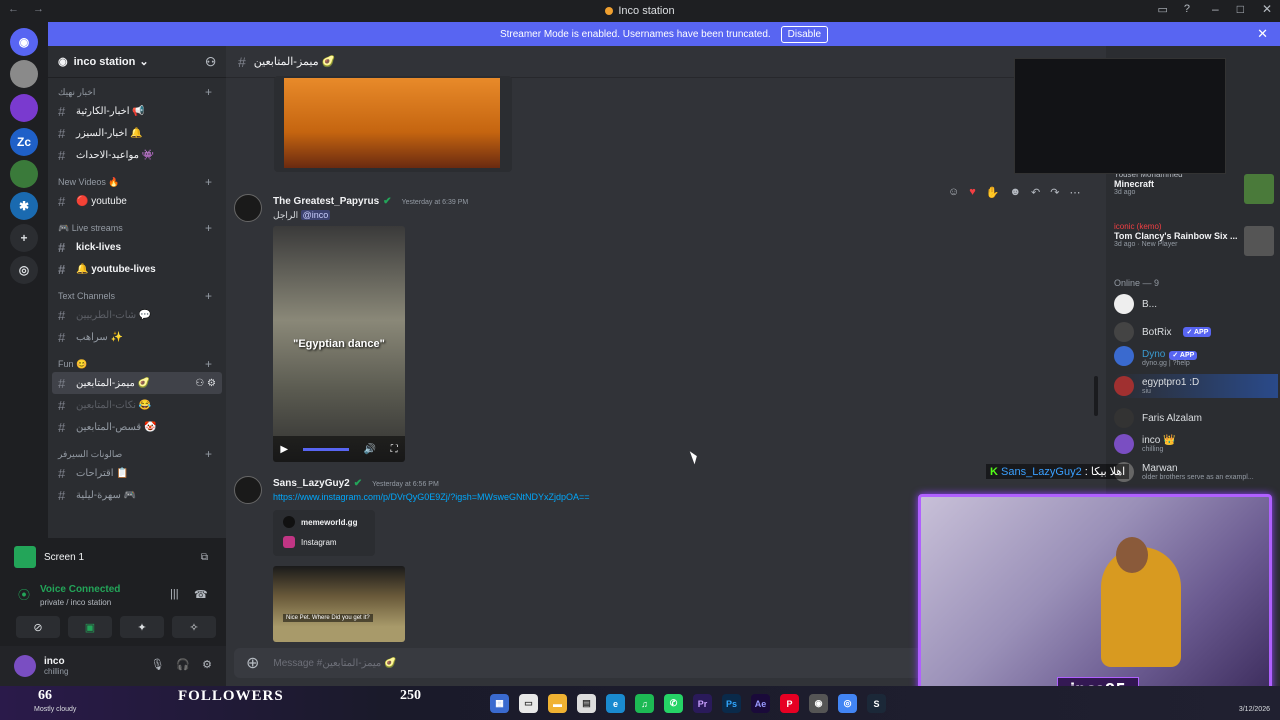  Describe the element at coordinates (972, 192) in the screenshot. I see `heart-icon: ♥` at that location.